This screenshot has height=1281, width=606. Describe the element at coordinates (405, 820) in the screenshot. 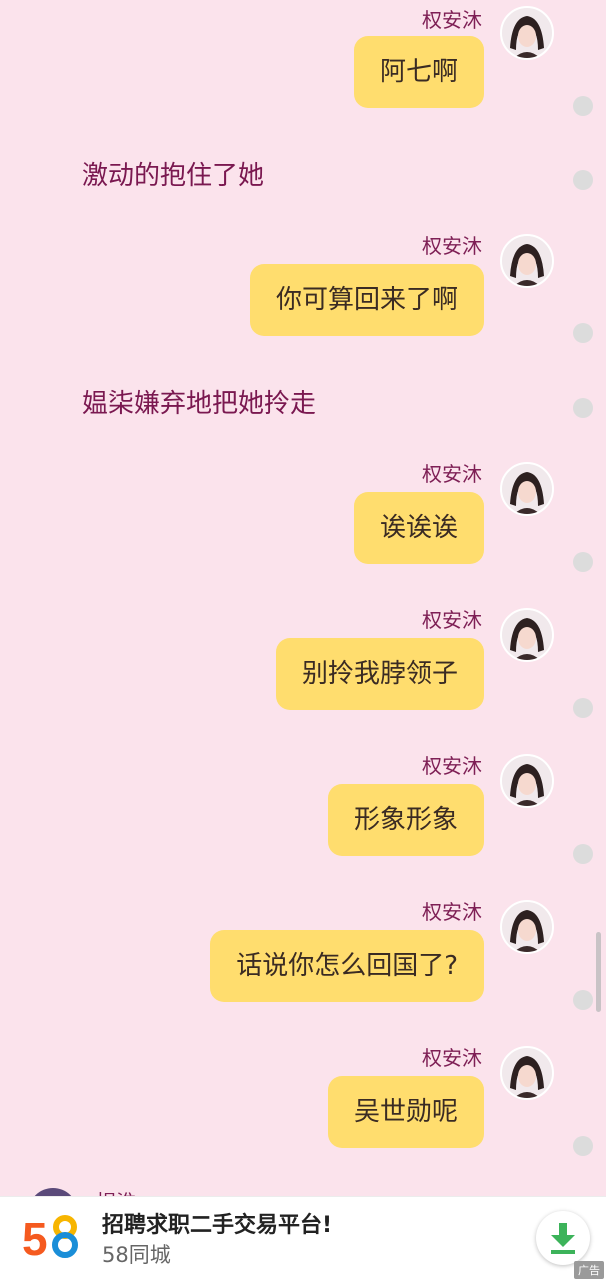

I see `message-bubble: 形象形象` at that location.